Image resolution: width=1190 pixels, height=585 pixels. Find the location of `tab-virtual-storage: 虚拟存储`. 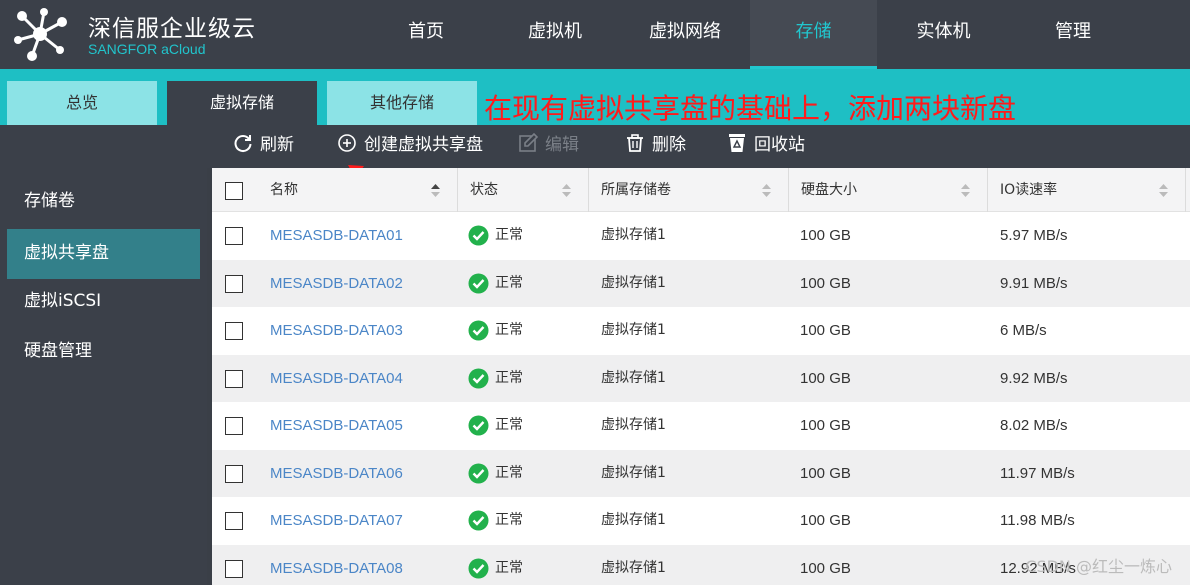

tab-virtual-storage: 虚拟存储 is located at coordinates (242, 103).